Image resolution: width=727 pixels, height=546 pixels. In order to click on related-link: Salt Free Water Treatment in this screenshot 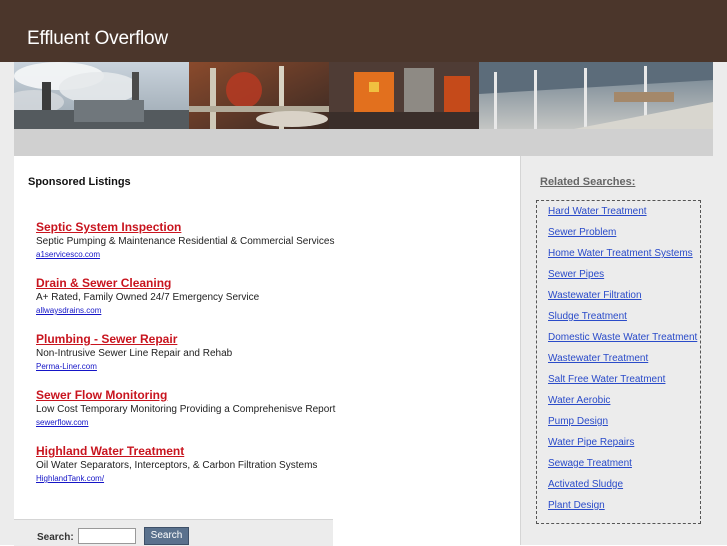, I will do `click(606, 379)`.